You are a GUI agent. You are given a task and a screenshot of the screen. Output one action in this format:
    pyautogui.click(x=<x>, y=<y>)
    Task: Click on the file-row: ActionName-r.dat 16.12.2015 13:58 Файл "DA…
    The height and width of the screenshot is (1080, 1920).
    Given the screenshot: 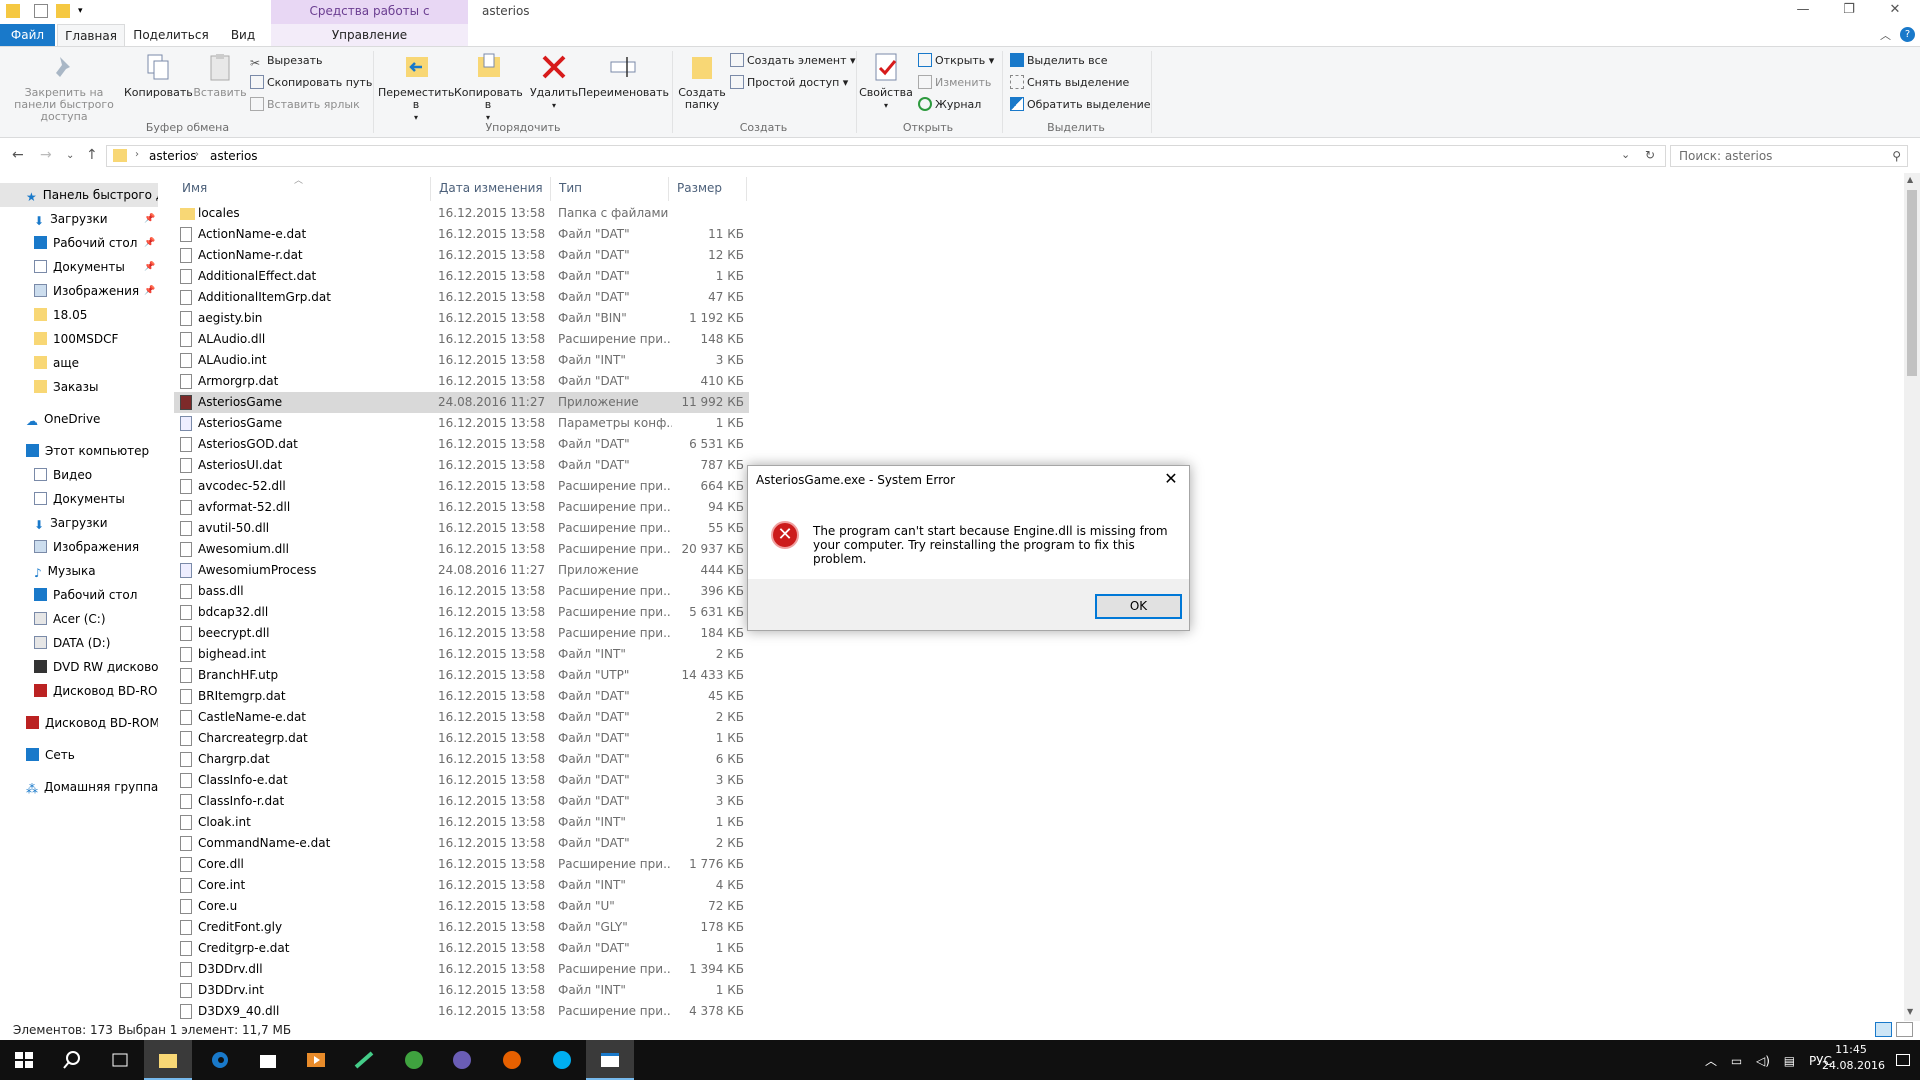 What is the action you would take?
    pyautogui.click(x=461, y=255)
    